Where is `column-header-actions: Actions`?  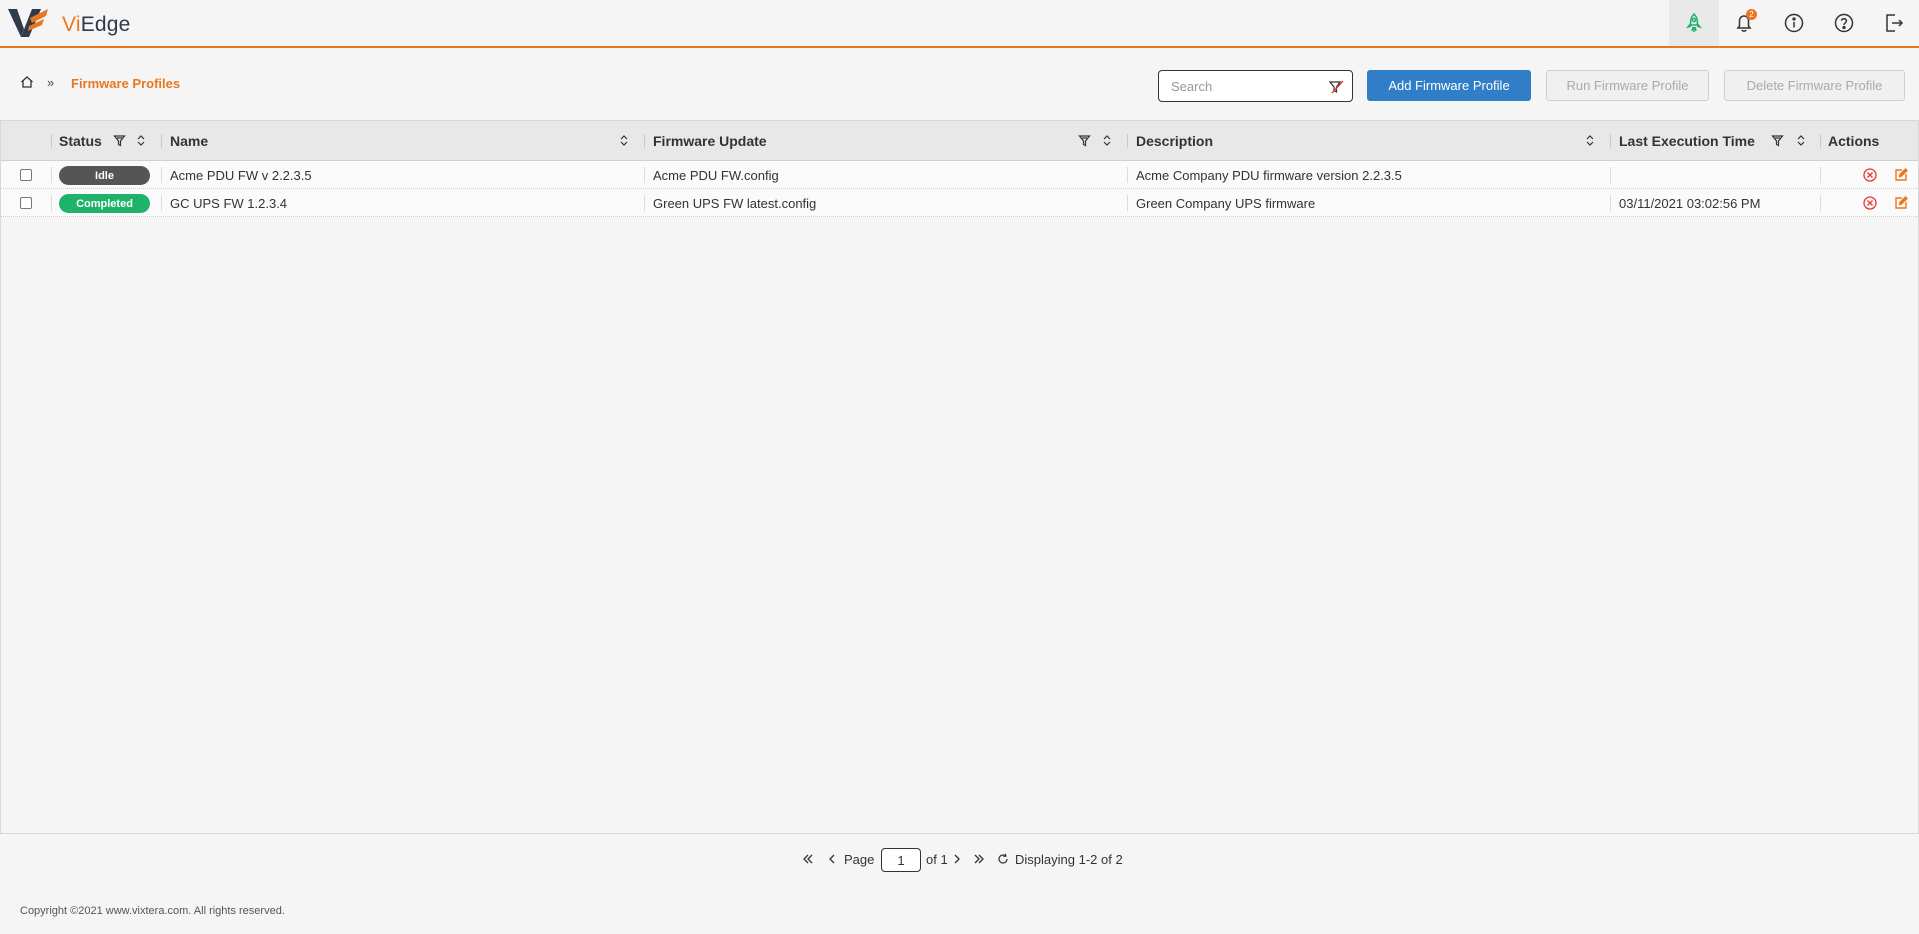
column-header-actions: Actions is located at coordinates (1854, 141).